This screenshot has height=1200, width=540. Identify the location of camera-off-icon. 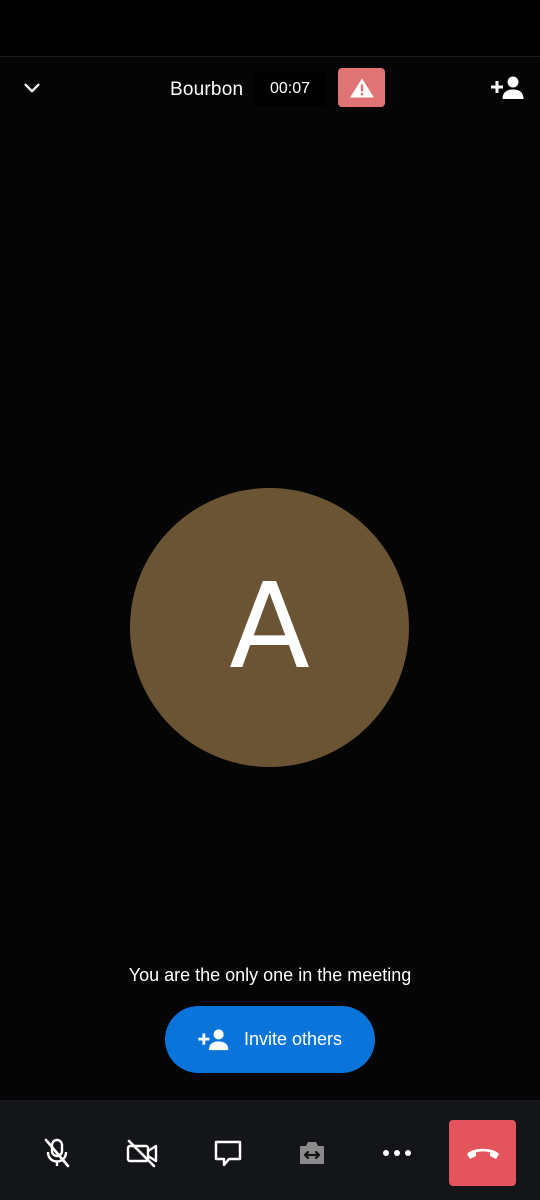
(142, 1153).